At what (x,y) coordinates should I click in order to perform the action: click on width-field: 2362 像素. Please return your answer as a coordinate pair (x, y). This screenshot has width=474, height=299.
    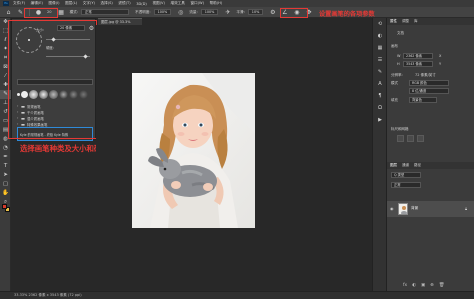
    Looking at the image, I should click on (418, 56).